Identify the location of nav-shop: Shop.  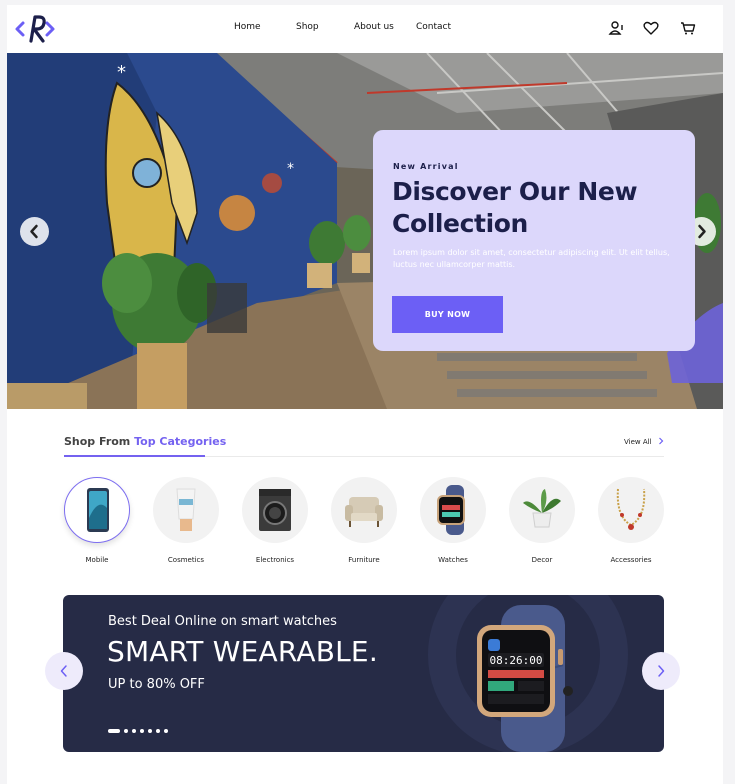
(307, 27).